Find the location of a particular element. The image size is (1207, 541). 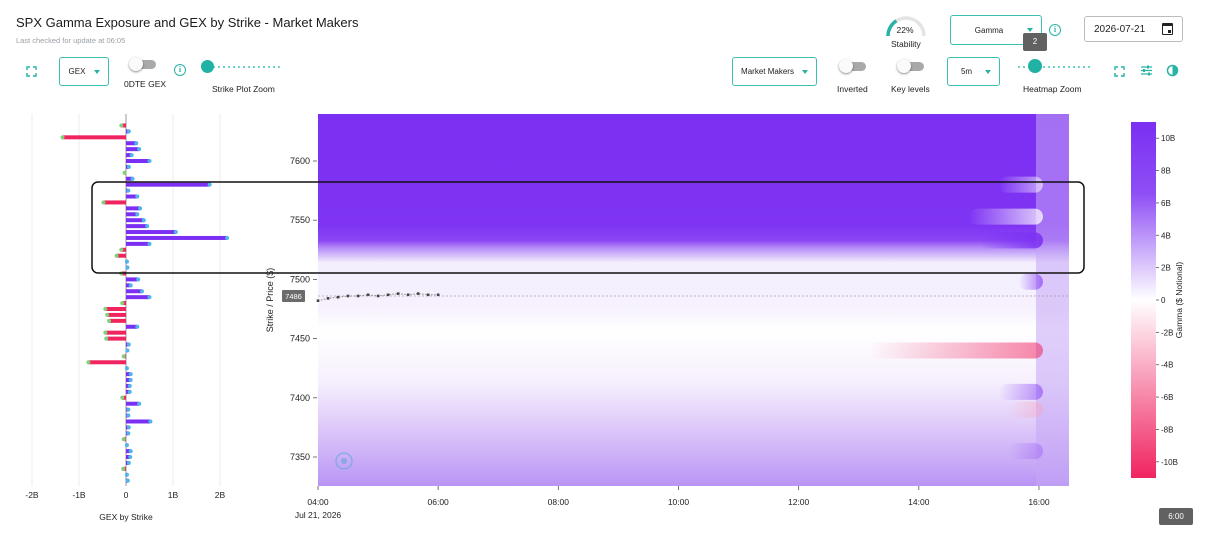

colorbar-tick-label: 4B is located at coordinates (1166, 235).